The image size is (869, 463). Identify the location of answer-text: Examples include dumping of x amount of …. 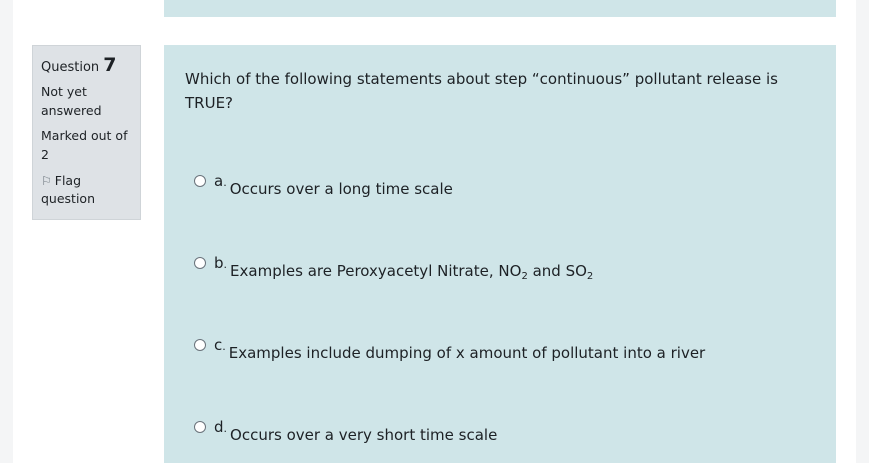
(467, 353).